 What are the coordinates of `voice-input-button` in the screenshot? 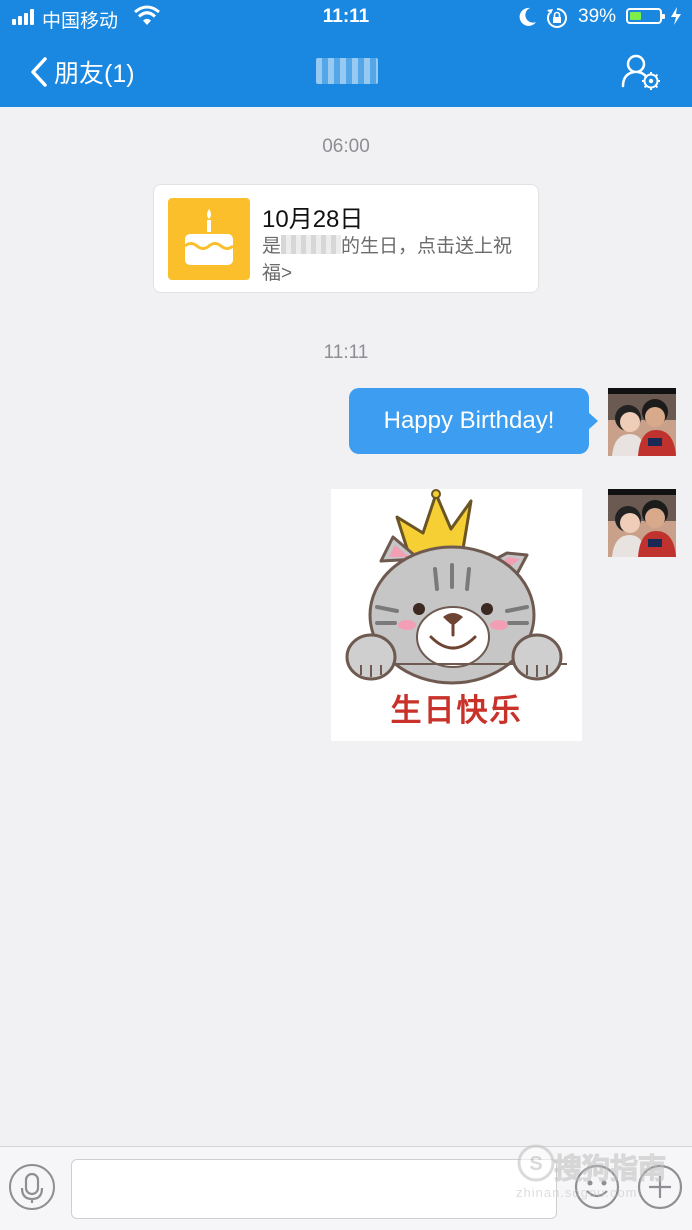 It's located at (32, 1187).